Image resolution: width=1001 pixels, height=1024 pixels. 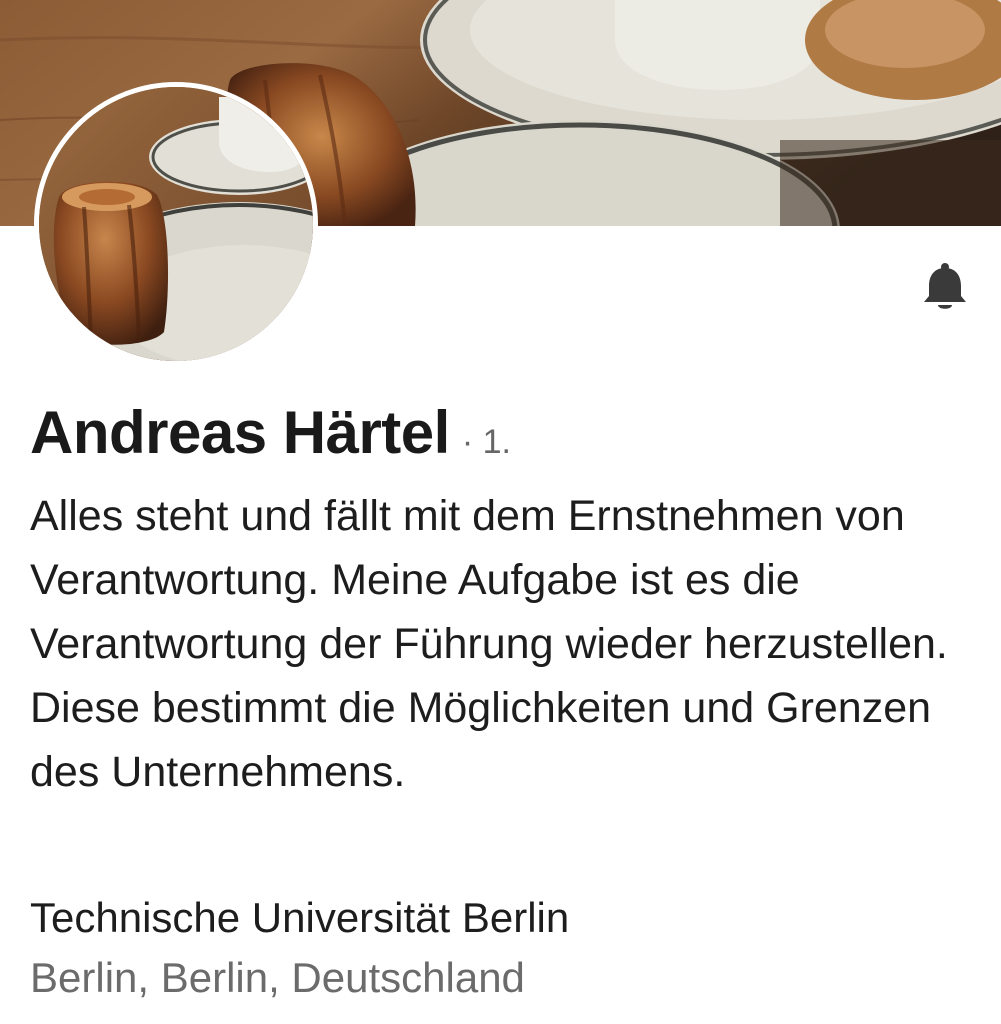 I want to click on location-text: Berlin, Berlin, Deutschland, so click(x=277, y=977).